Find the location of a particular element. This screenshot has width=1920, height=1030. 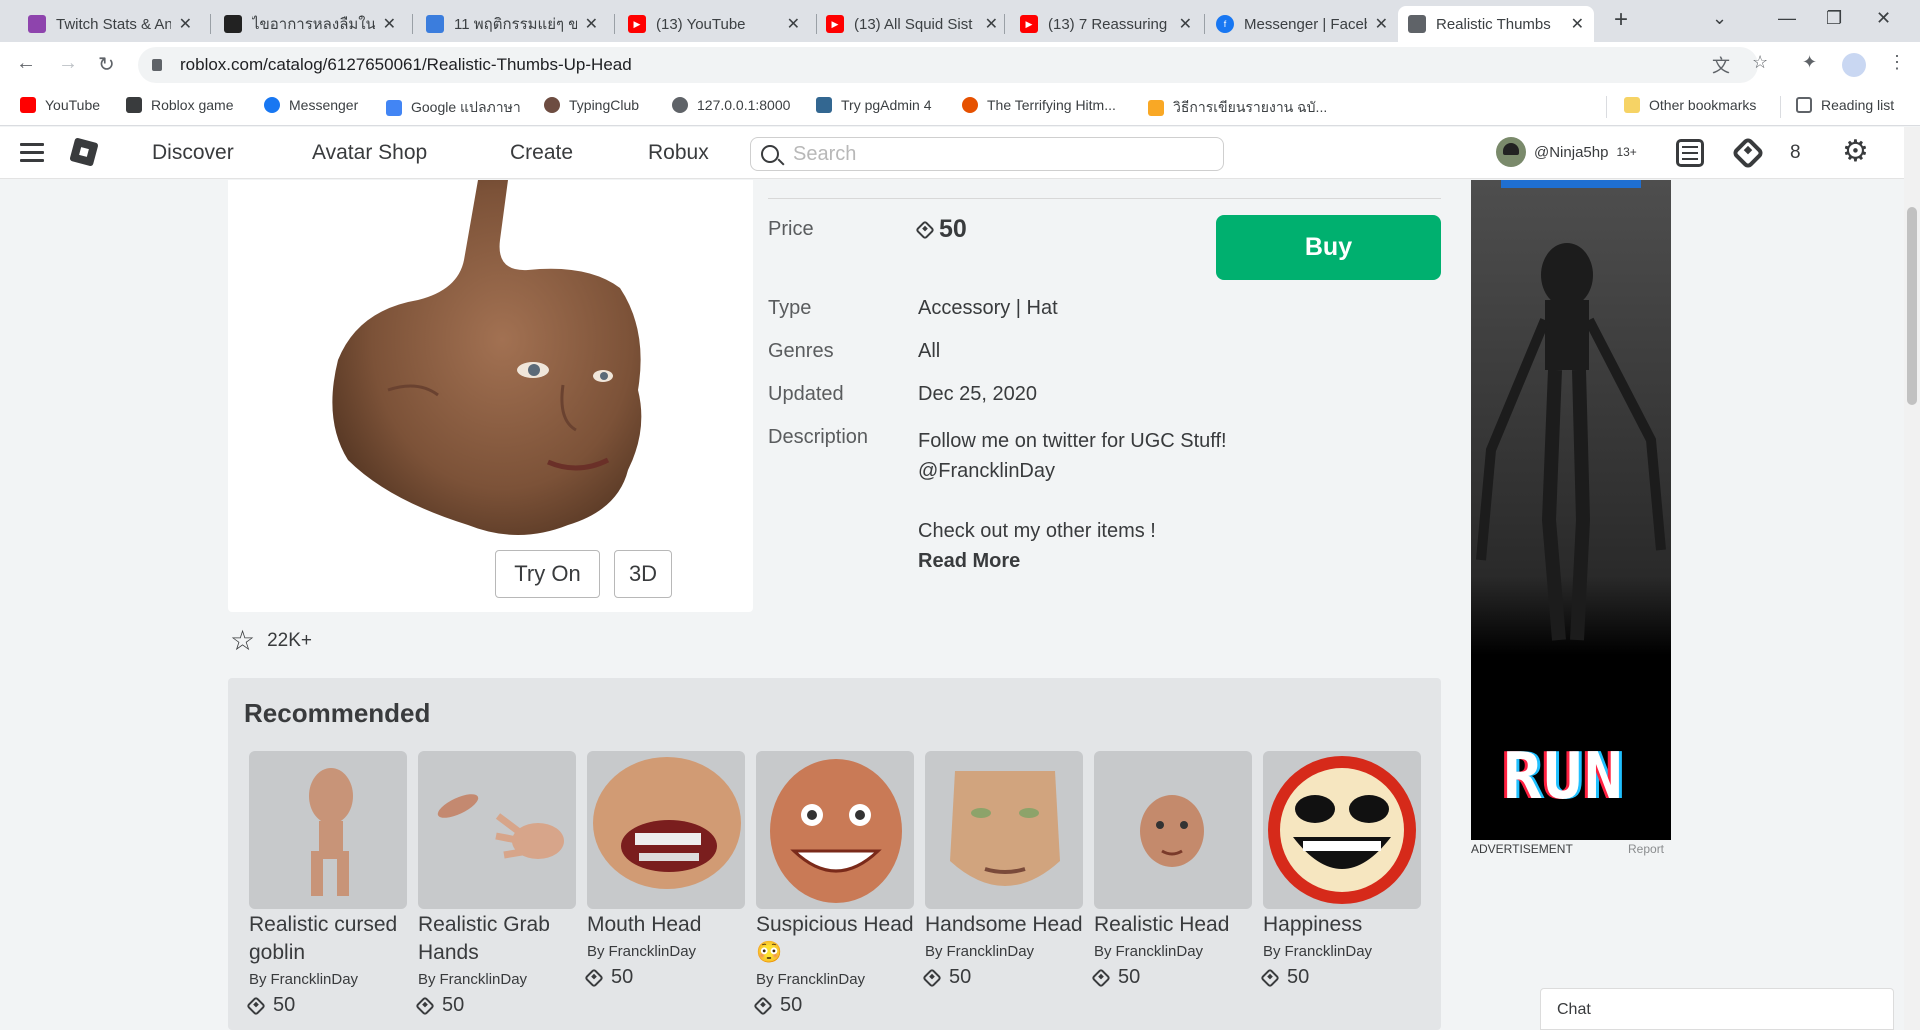

search-box is located at coordinates (987, 154).